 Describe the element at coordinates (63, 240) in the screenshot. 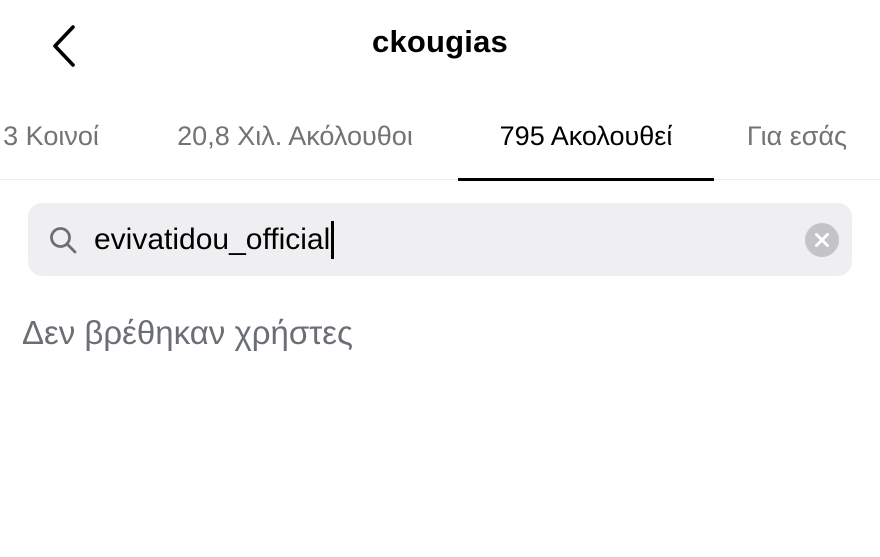

I see `search-icon` at that location.